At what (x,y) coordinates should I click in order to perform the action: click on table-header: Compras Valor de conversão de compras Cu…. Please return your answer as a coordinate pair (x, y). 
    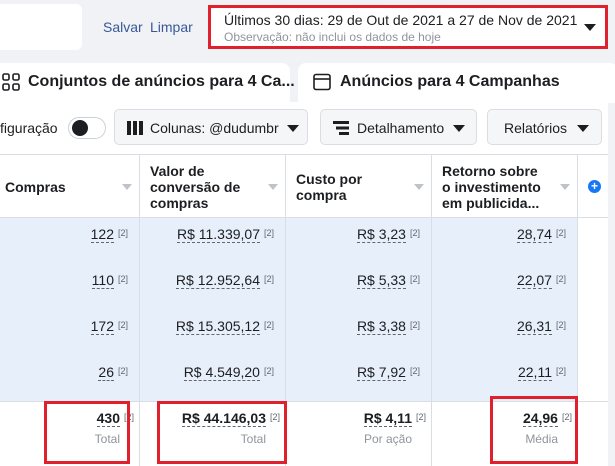
    Looking at the image, I should click on (304, 186).